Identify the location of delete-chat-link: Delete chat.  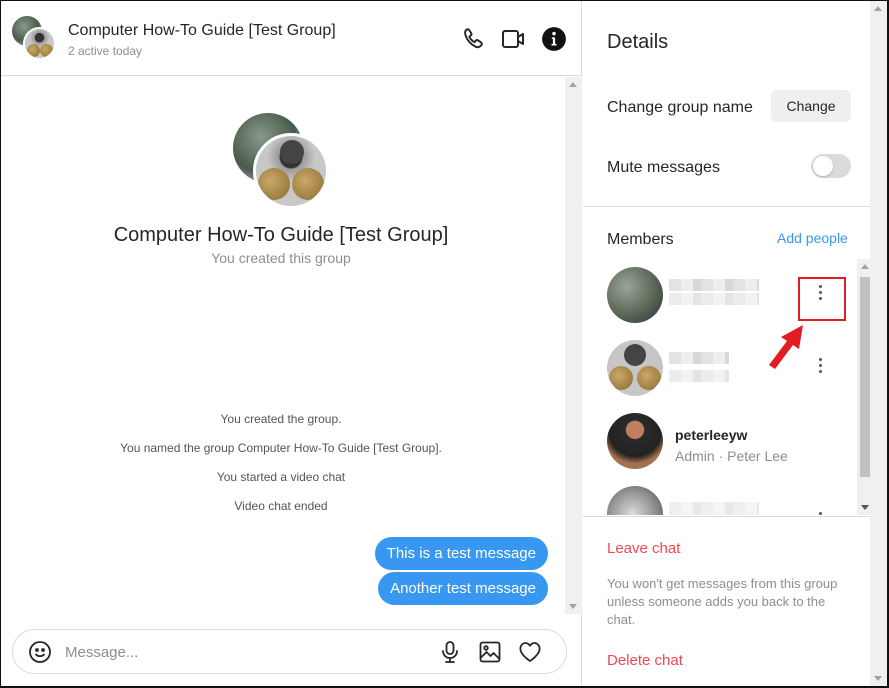
(645, 660).